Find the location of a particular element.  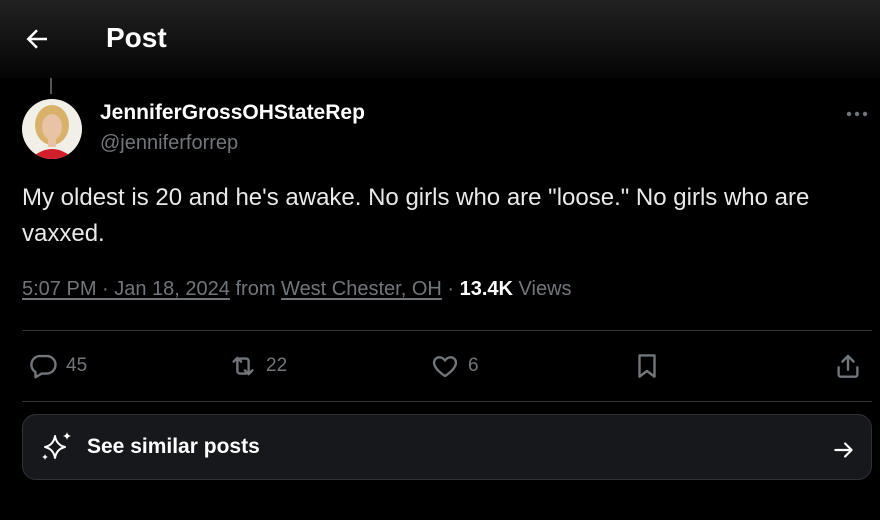

reply-count: 45 is located at coordinates (77, 365).